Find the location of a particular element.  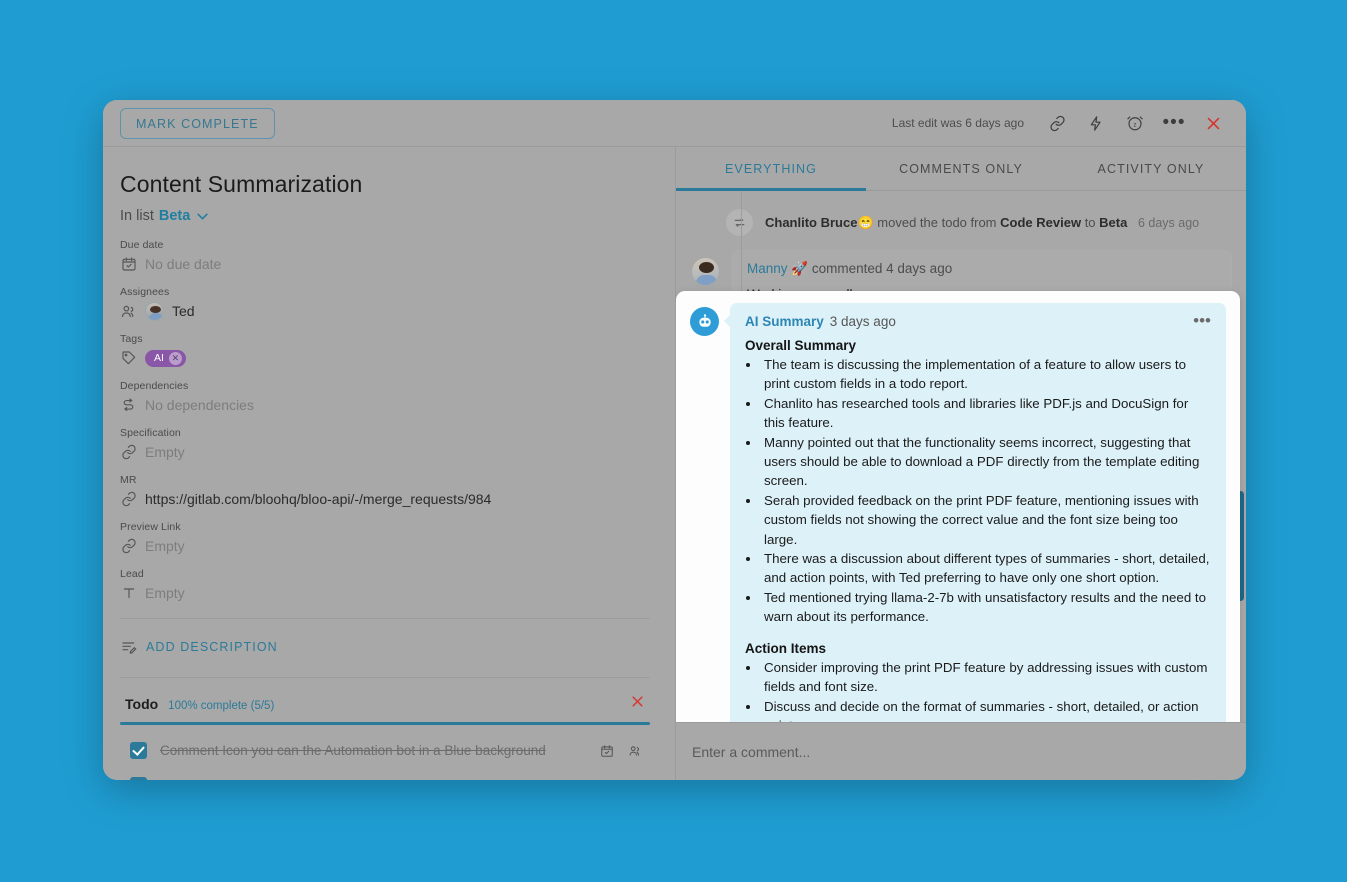

field-label: Dependencies is located at coordinates (154, 386).